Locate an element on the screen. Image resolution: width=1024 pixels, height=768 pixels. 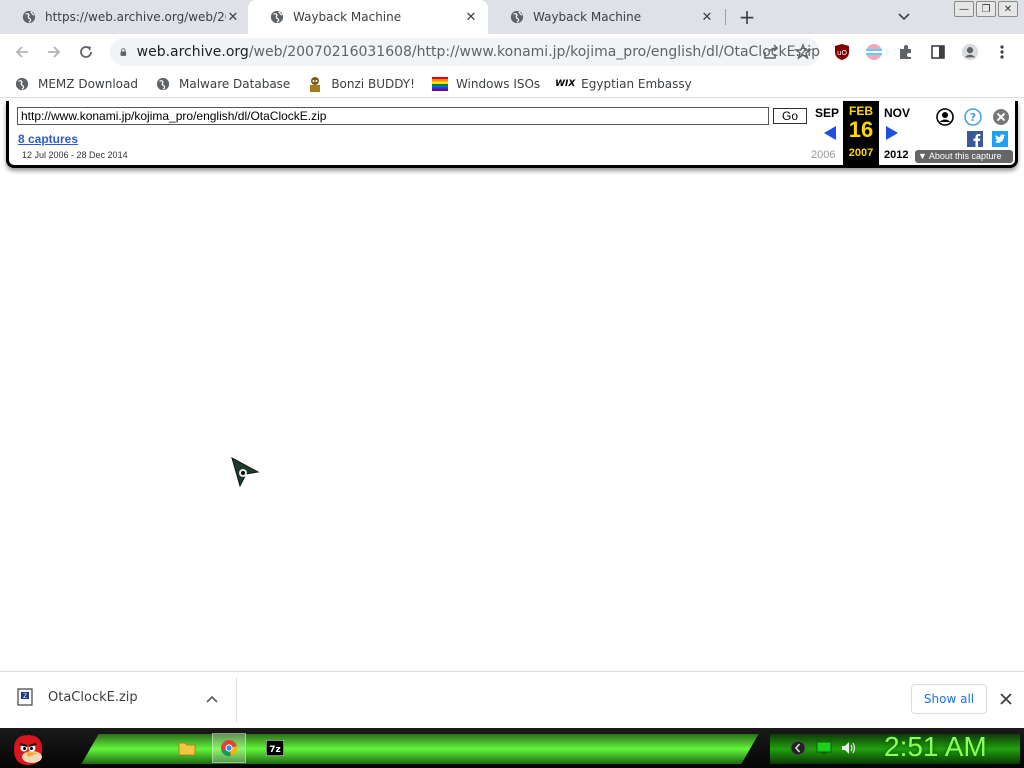
bookmark-bonzi-buddy: Bonzi BUDDY! is located at coordinates (361, 84).